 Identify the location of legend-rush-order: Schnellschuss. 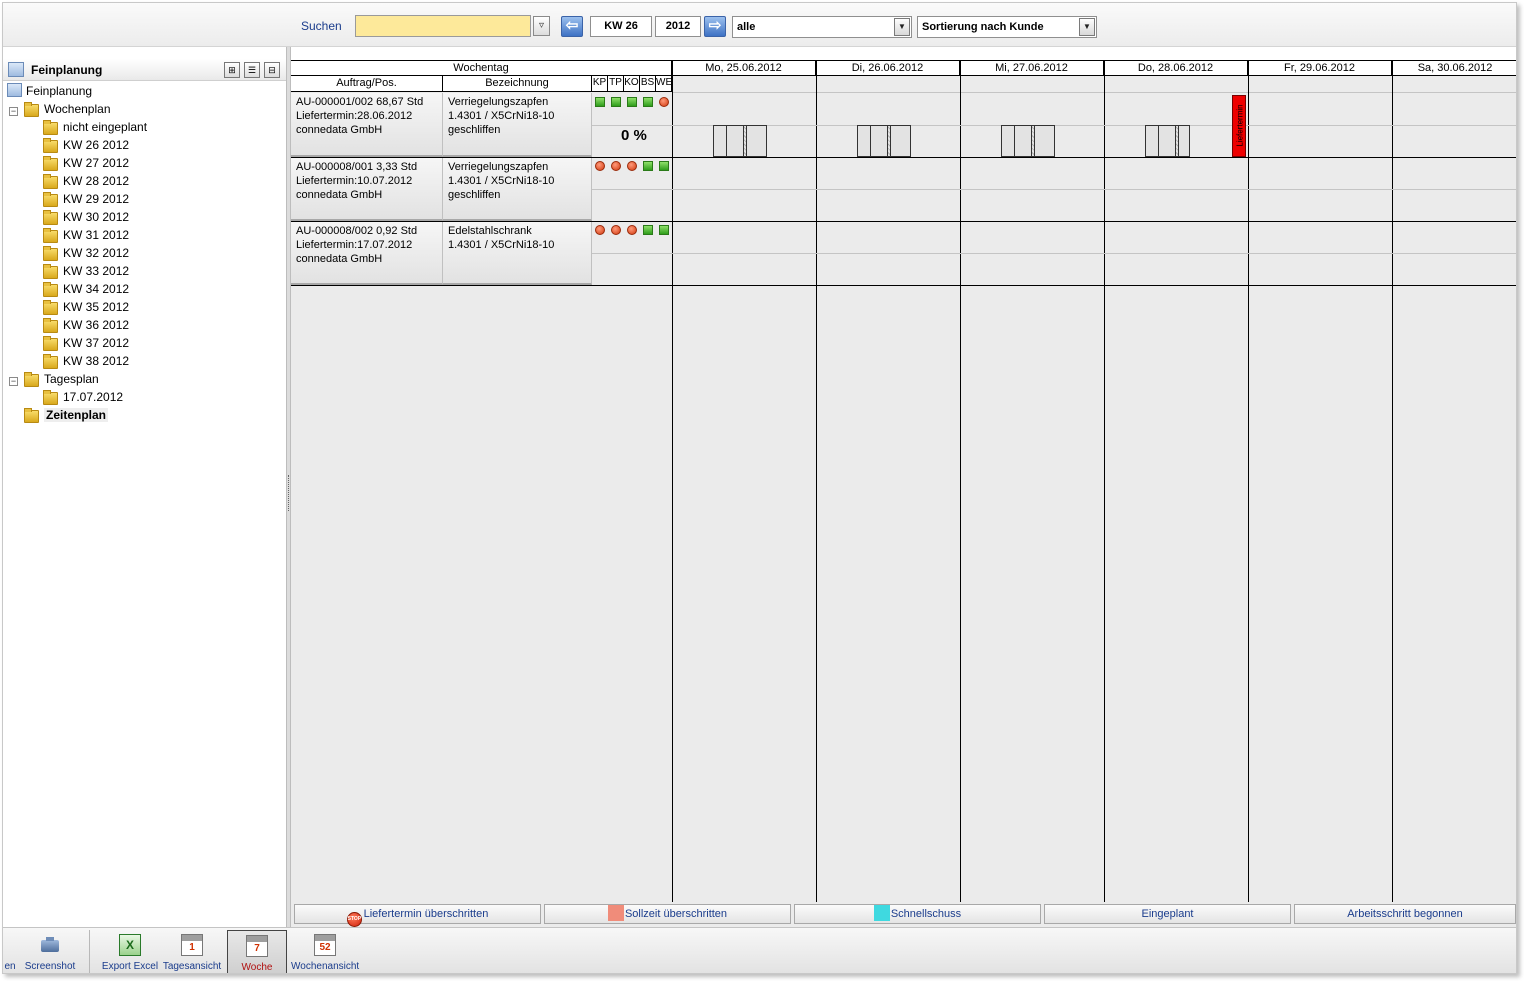
(917, 914).